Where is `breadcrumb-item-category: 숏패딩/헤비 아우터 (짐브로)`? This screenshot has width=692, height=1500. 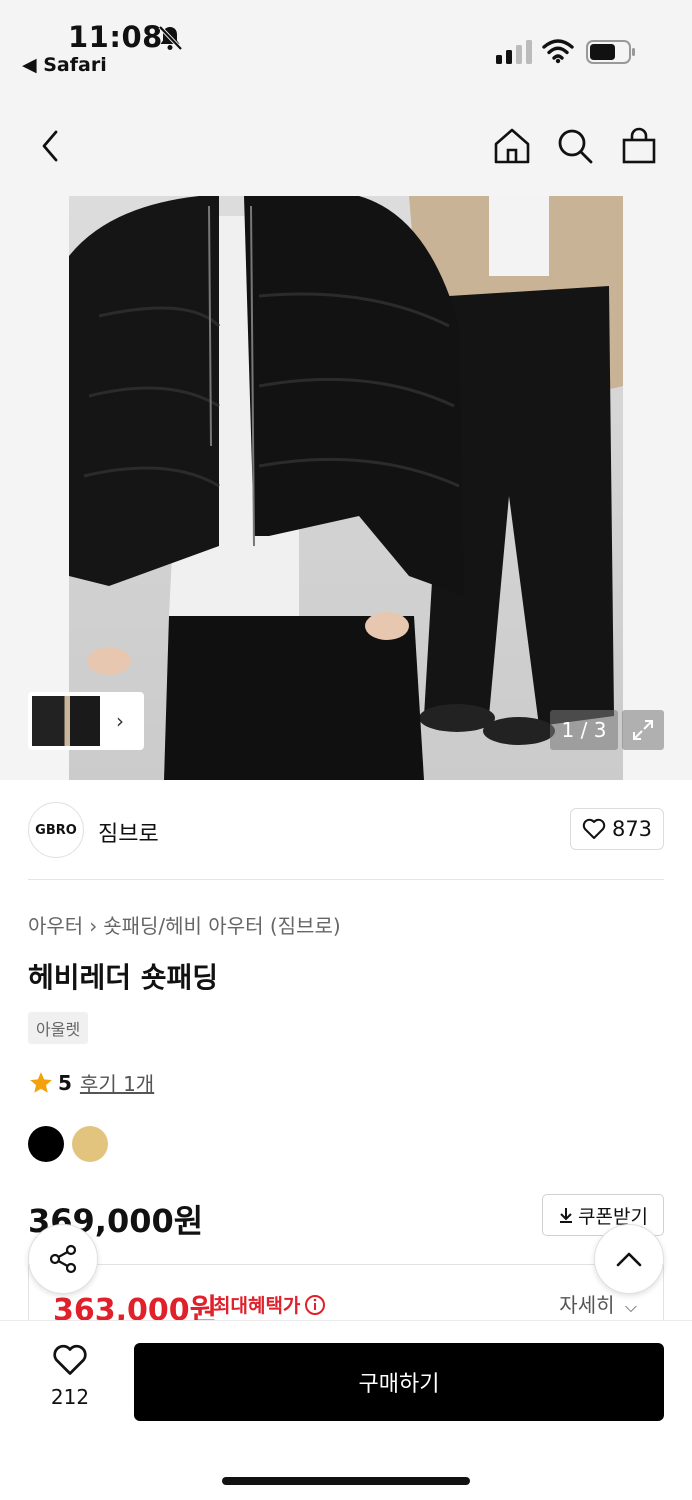
breadcrumb-item-category: 숏패딩/헤비 아우터 (짐브로) is located at coordinates (221, 926).